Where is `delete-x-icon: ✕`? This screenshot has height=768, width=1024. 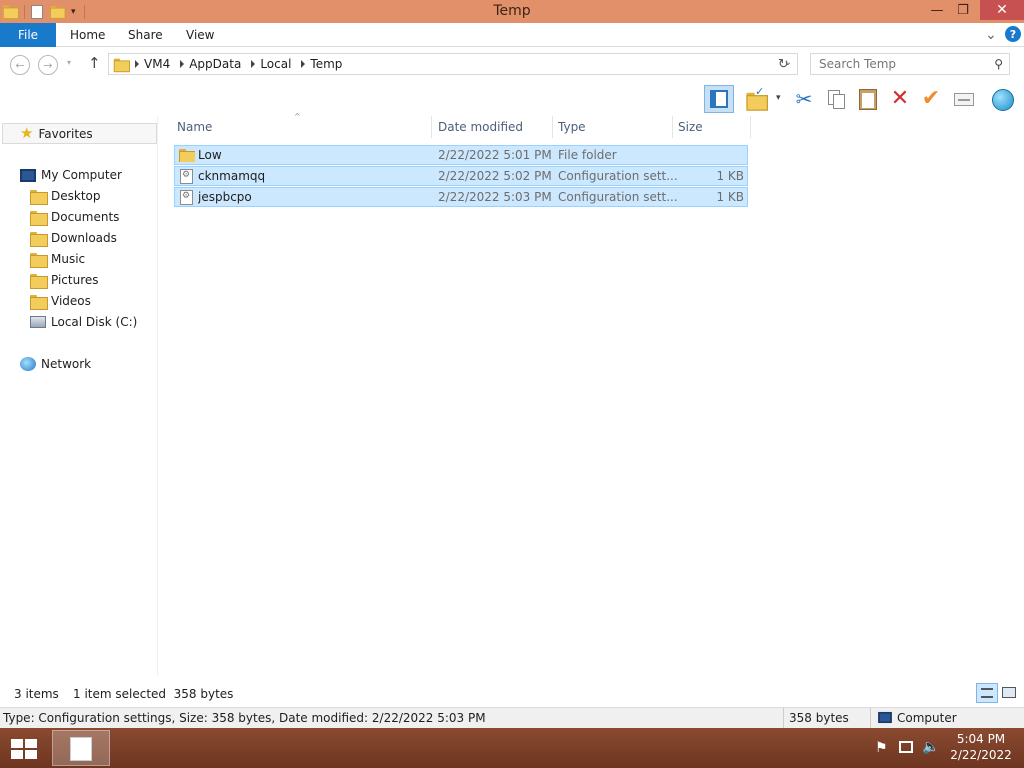
delete-x-icon: ✕ is located at coordinates (900, 98).